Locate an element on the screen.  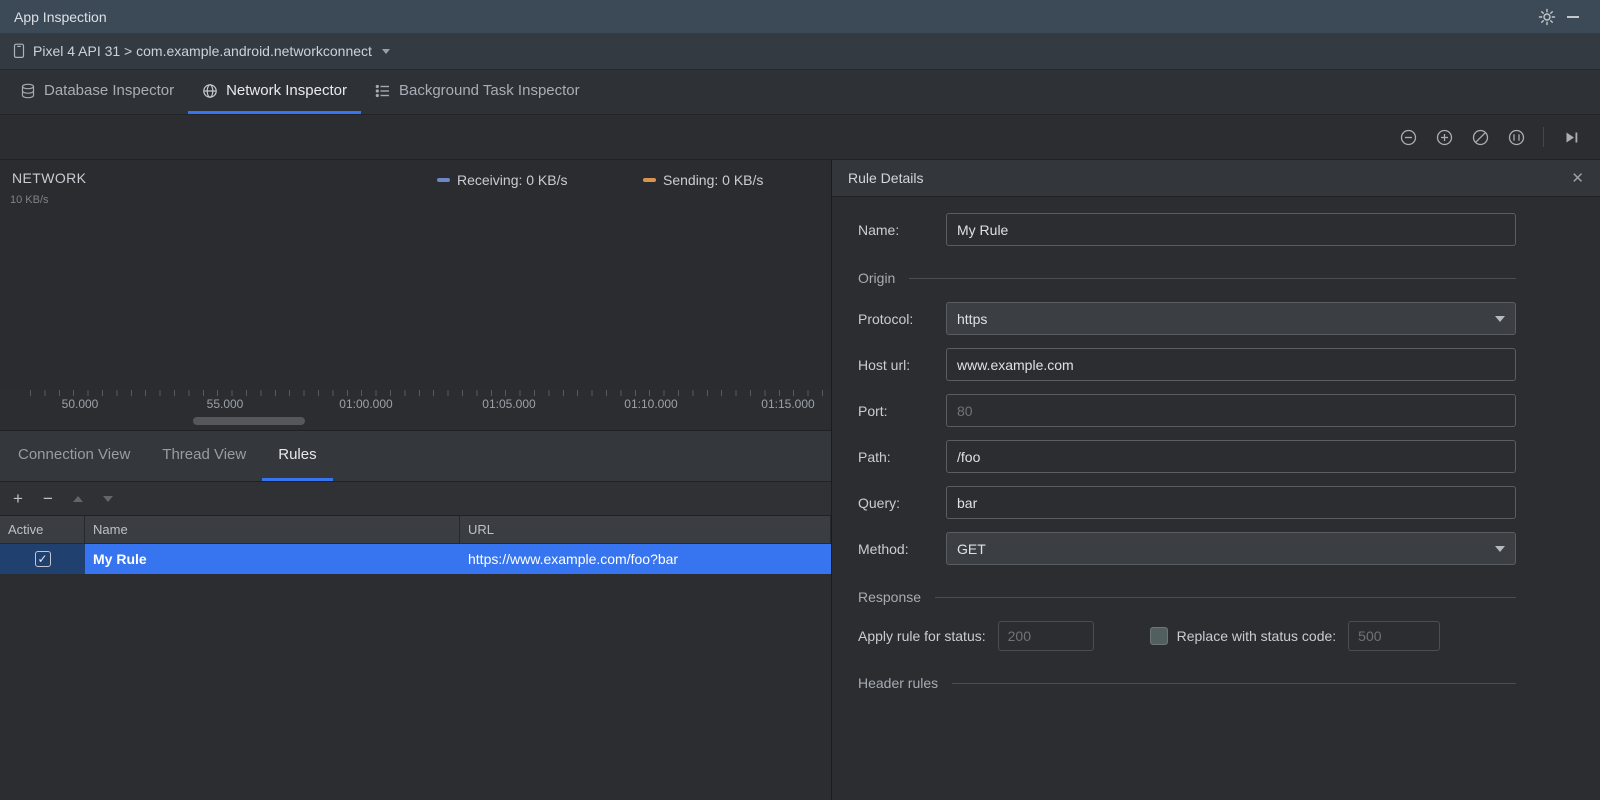
path-row: Path: is located at coordinates (1187, 456).